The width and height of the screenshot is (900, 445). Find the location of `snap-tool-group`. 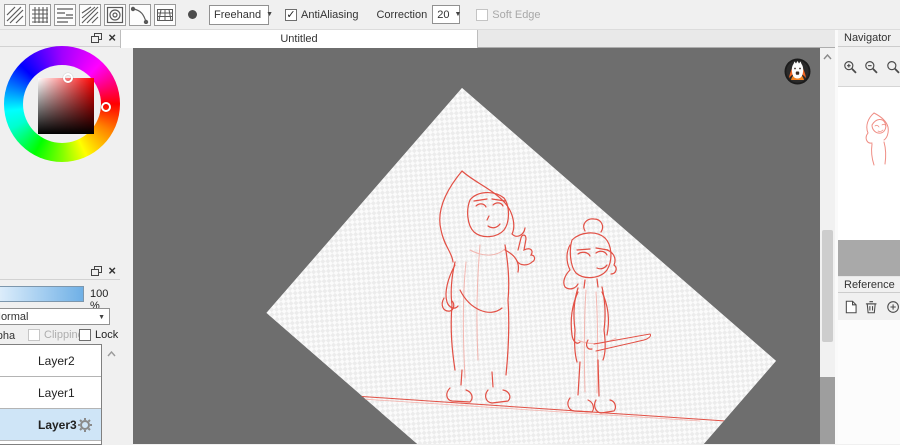

snap-tool-group is located at coordinates (90, 14).